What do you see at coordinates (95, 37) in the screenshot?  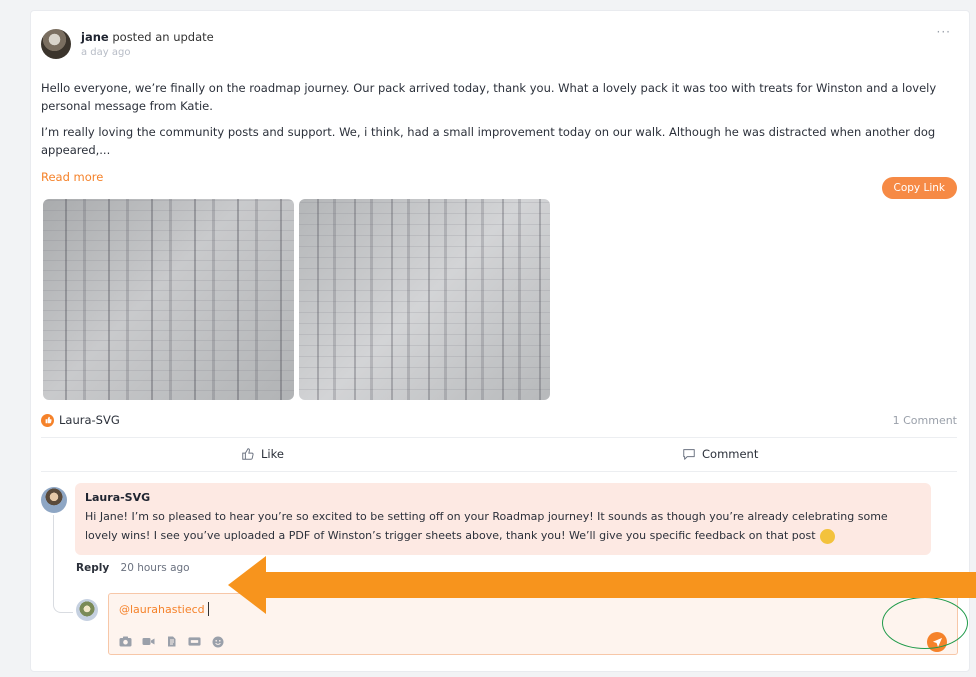 I see `post-author-link: jane` at bounding box center [95, 37].